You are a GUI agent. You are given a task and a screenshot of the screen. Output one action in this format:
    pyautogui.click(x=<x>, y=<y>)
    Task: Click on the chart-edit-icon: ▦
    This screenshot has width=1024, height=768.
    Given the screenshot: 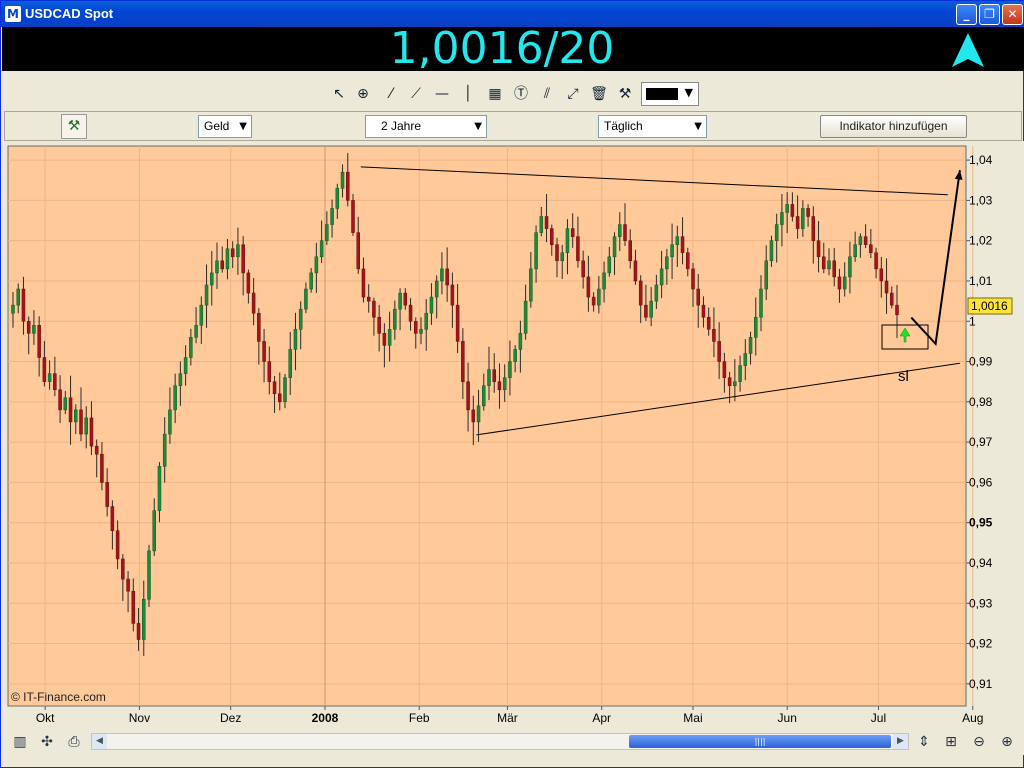 What is the action you would take?
    pyautogui.click(x=495, y=94)
    